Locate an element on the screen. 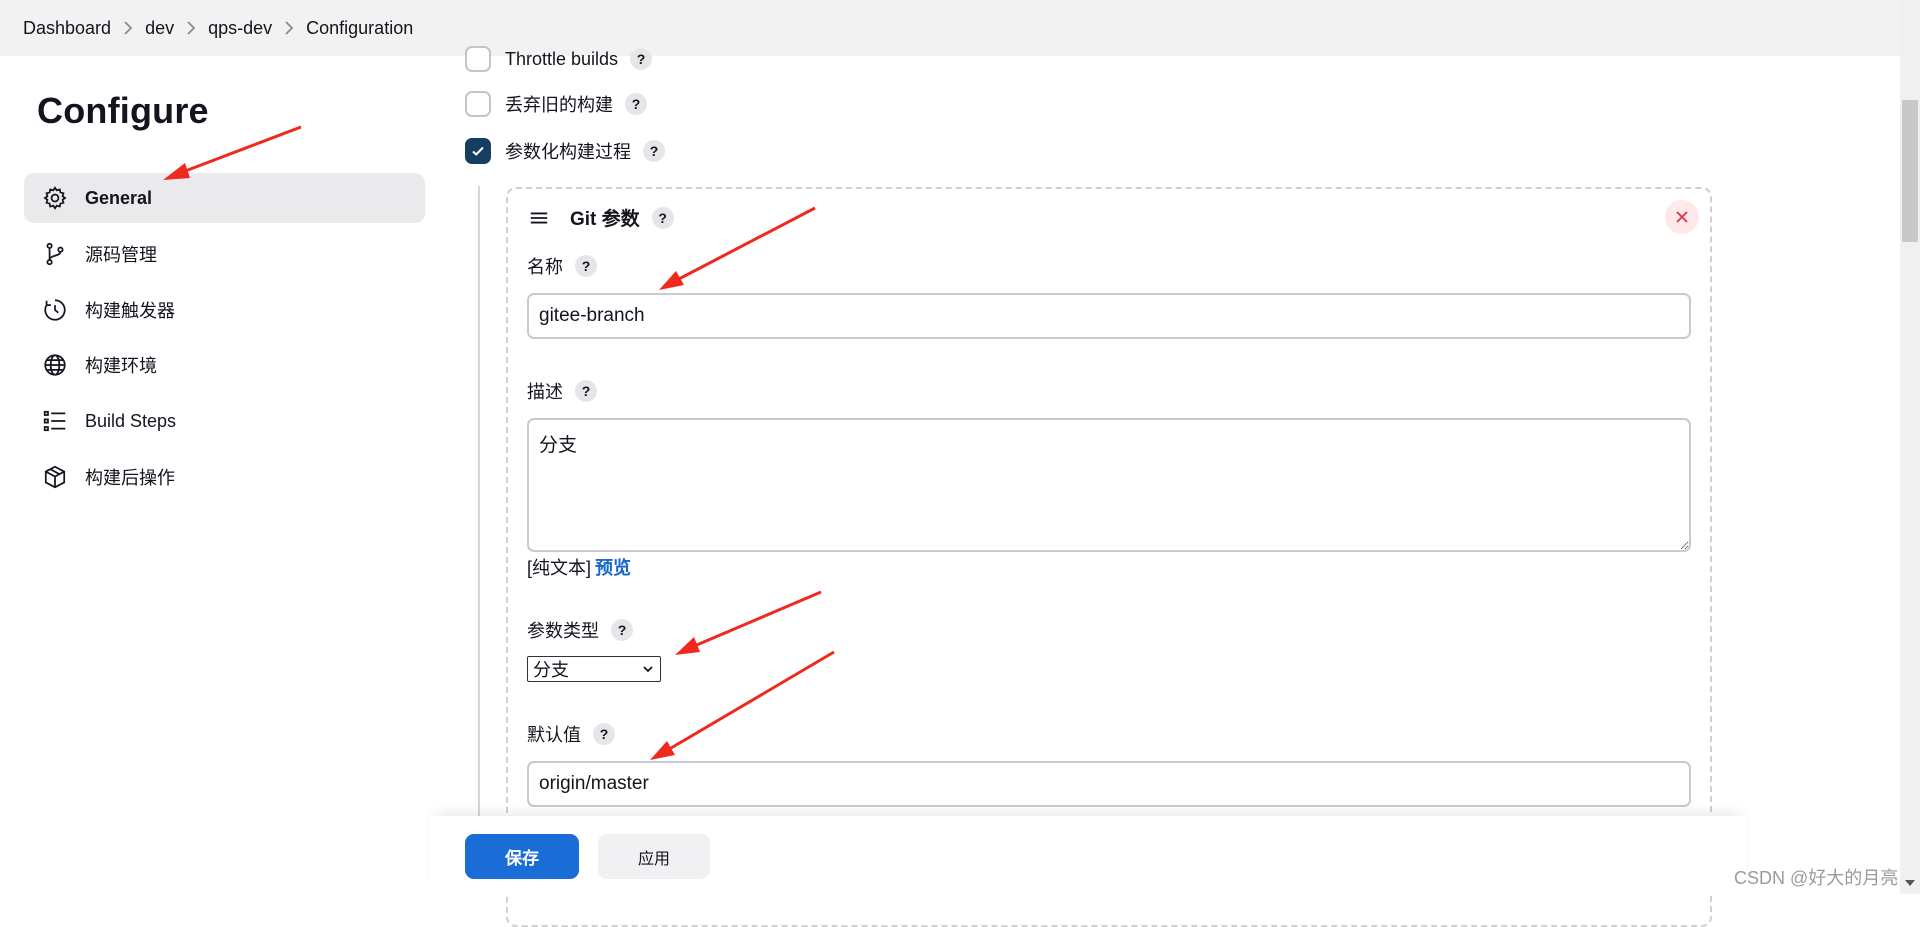 Image resolution: width=1920 pixels, height=927 pixels. remove-parameter-button is located at coordinates (1682, 217).